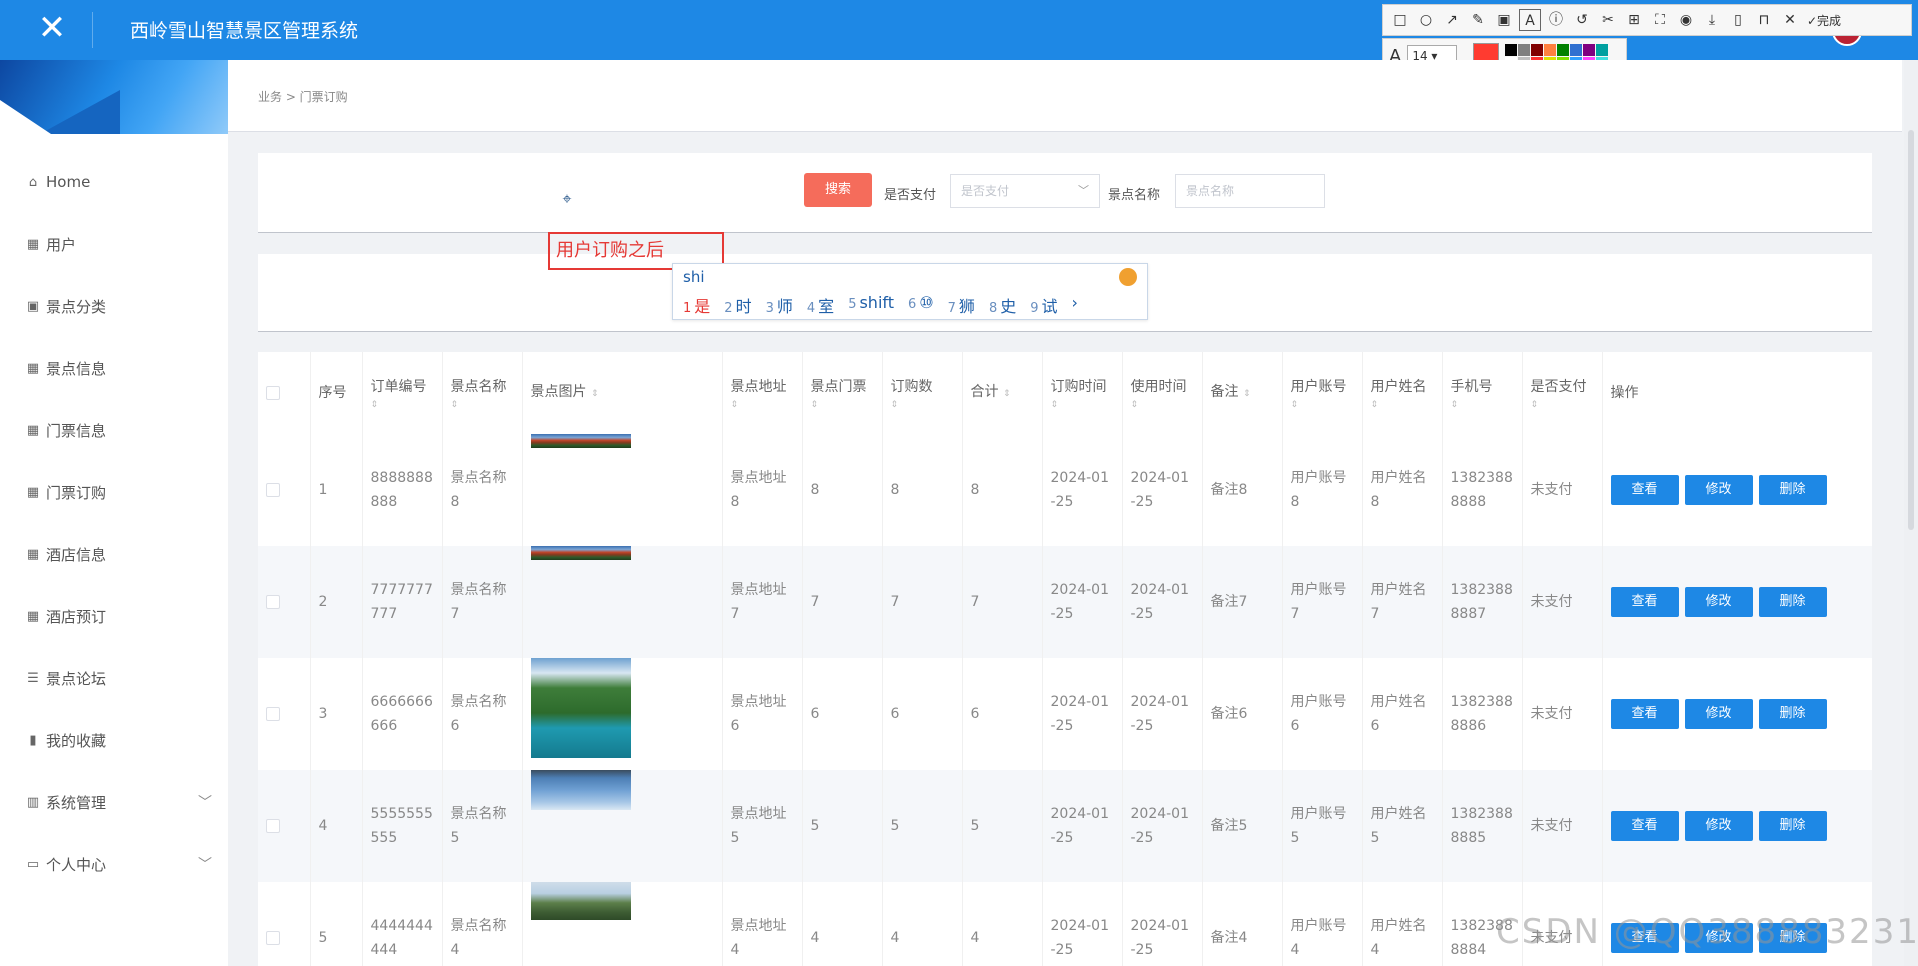 The width and height of the screenshot is (1918, 966). What do you see at coordinates (737, 305) in the screenshot?
I see `ime-candidate: 2时` at bounding box center [737, 305].